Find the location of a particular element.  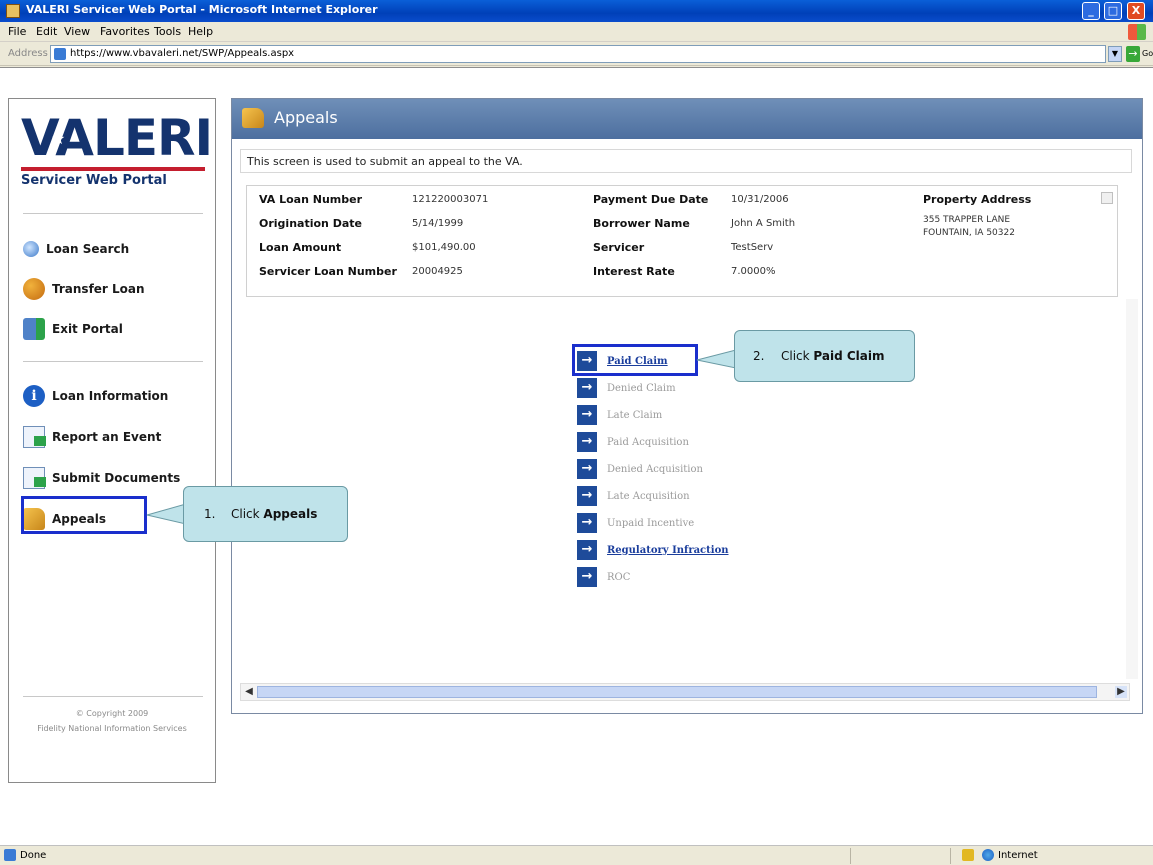

windows-logo-icon is located at coordinates (1137, 32).